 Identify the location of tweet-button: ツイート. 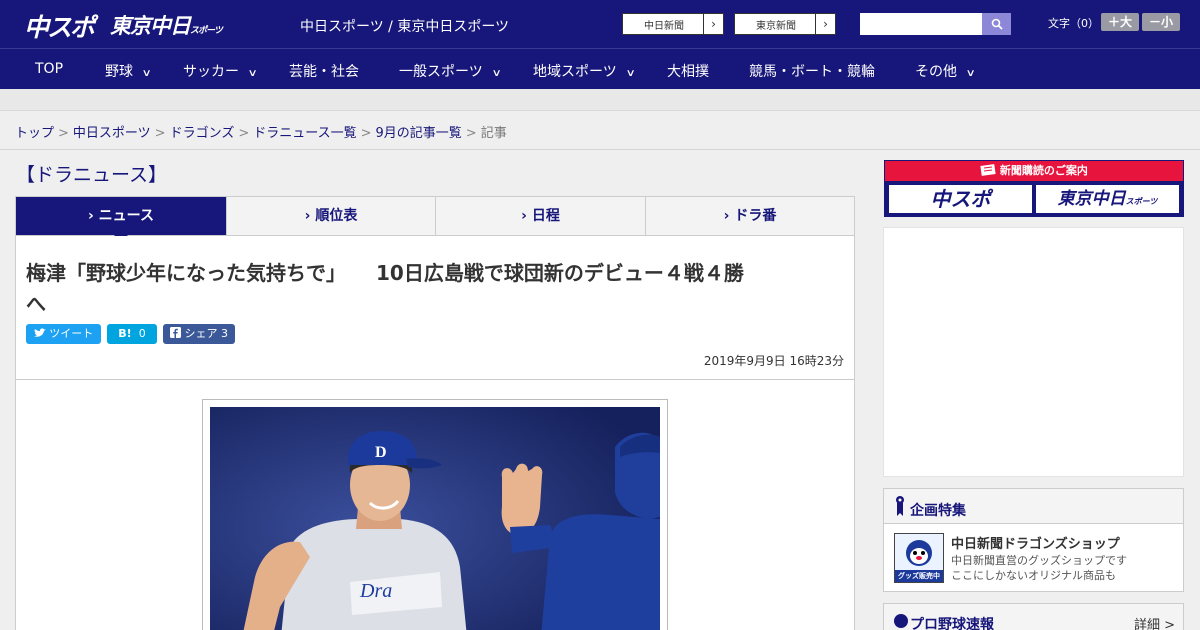
(63, 334).